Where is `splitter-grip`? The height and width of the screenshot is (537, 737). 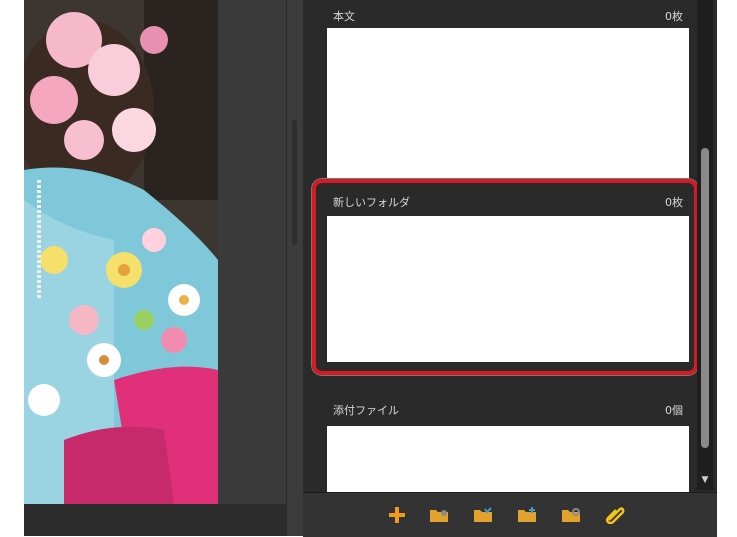
splitter-grip is located at coordinates (294, 182).